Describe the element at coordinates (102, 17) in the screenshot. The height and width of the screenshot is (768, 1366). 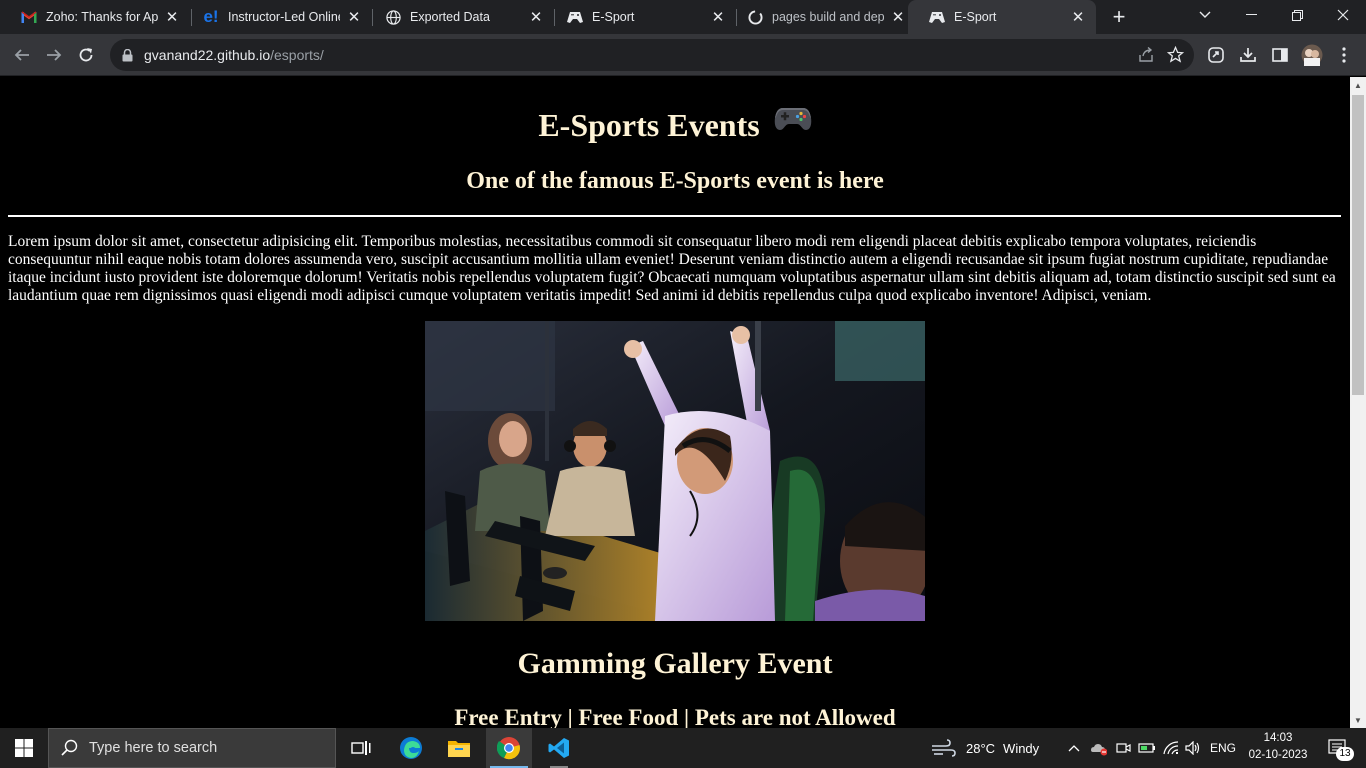
I see `tab-title: Zoho: Thanks for App` at that location.